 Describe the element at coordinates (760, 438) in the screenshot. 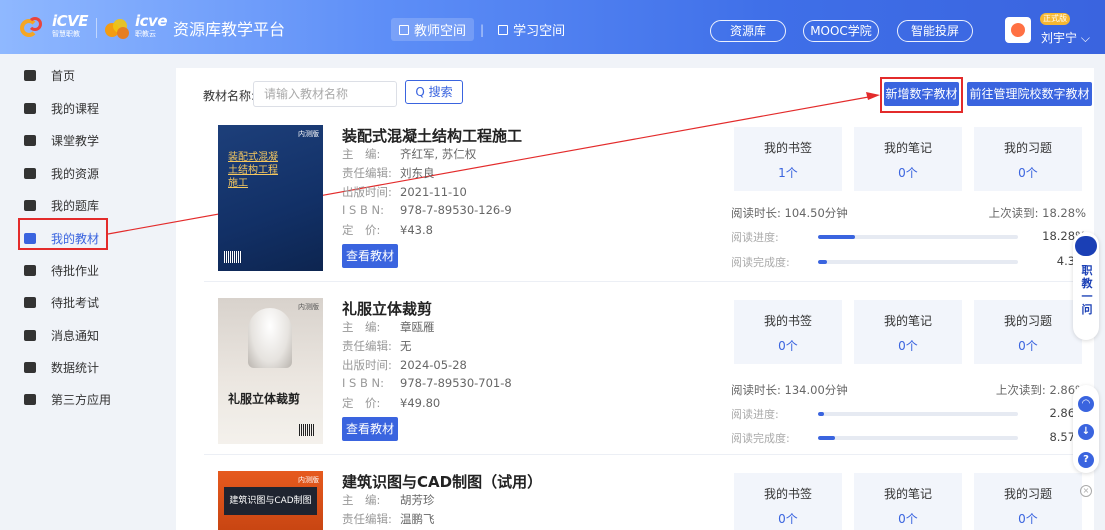

I see `completion-label: 阅读完成度:` at that location.